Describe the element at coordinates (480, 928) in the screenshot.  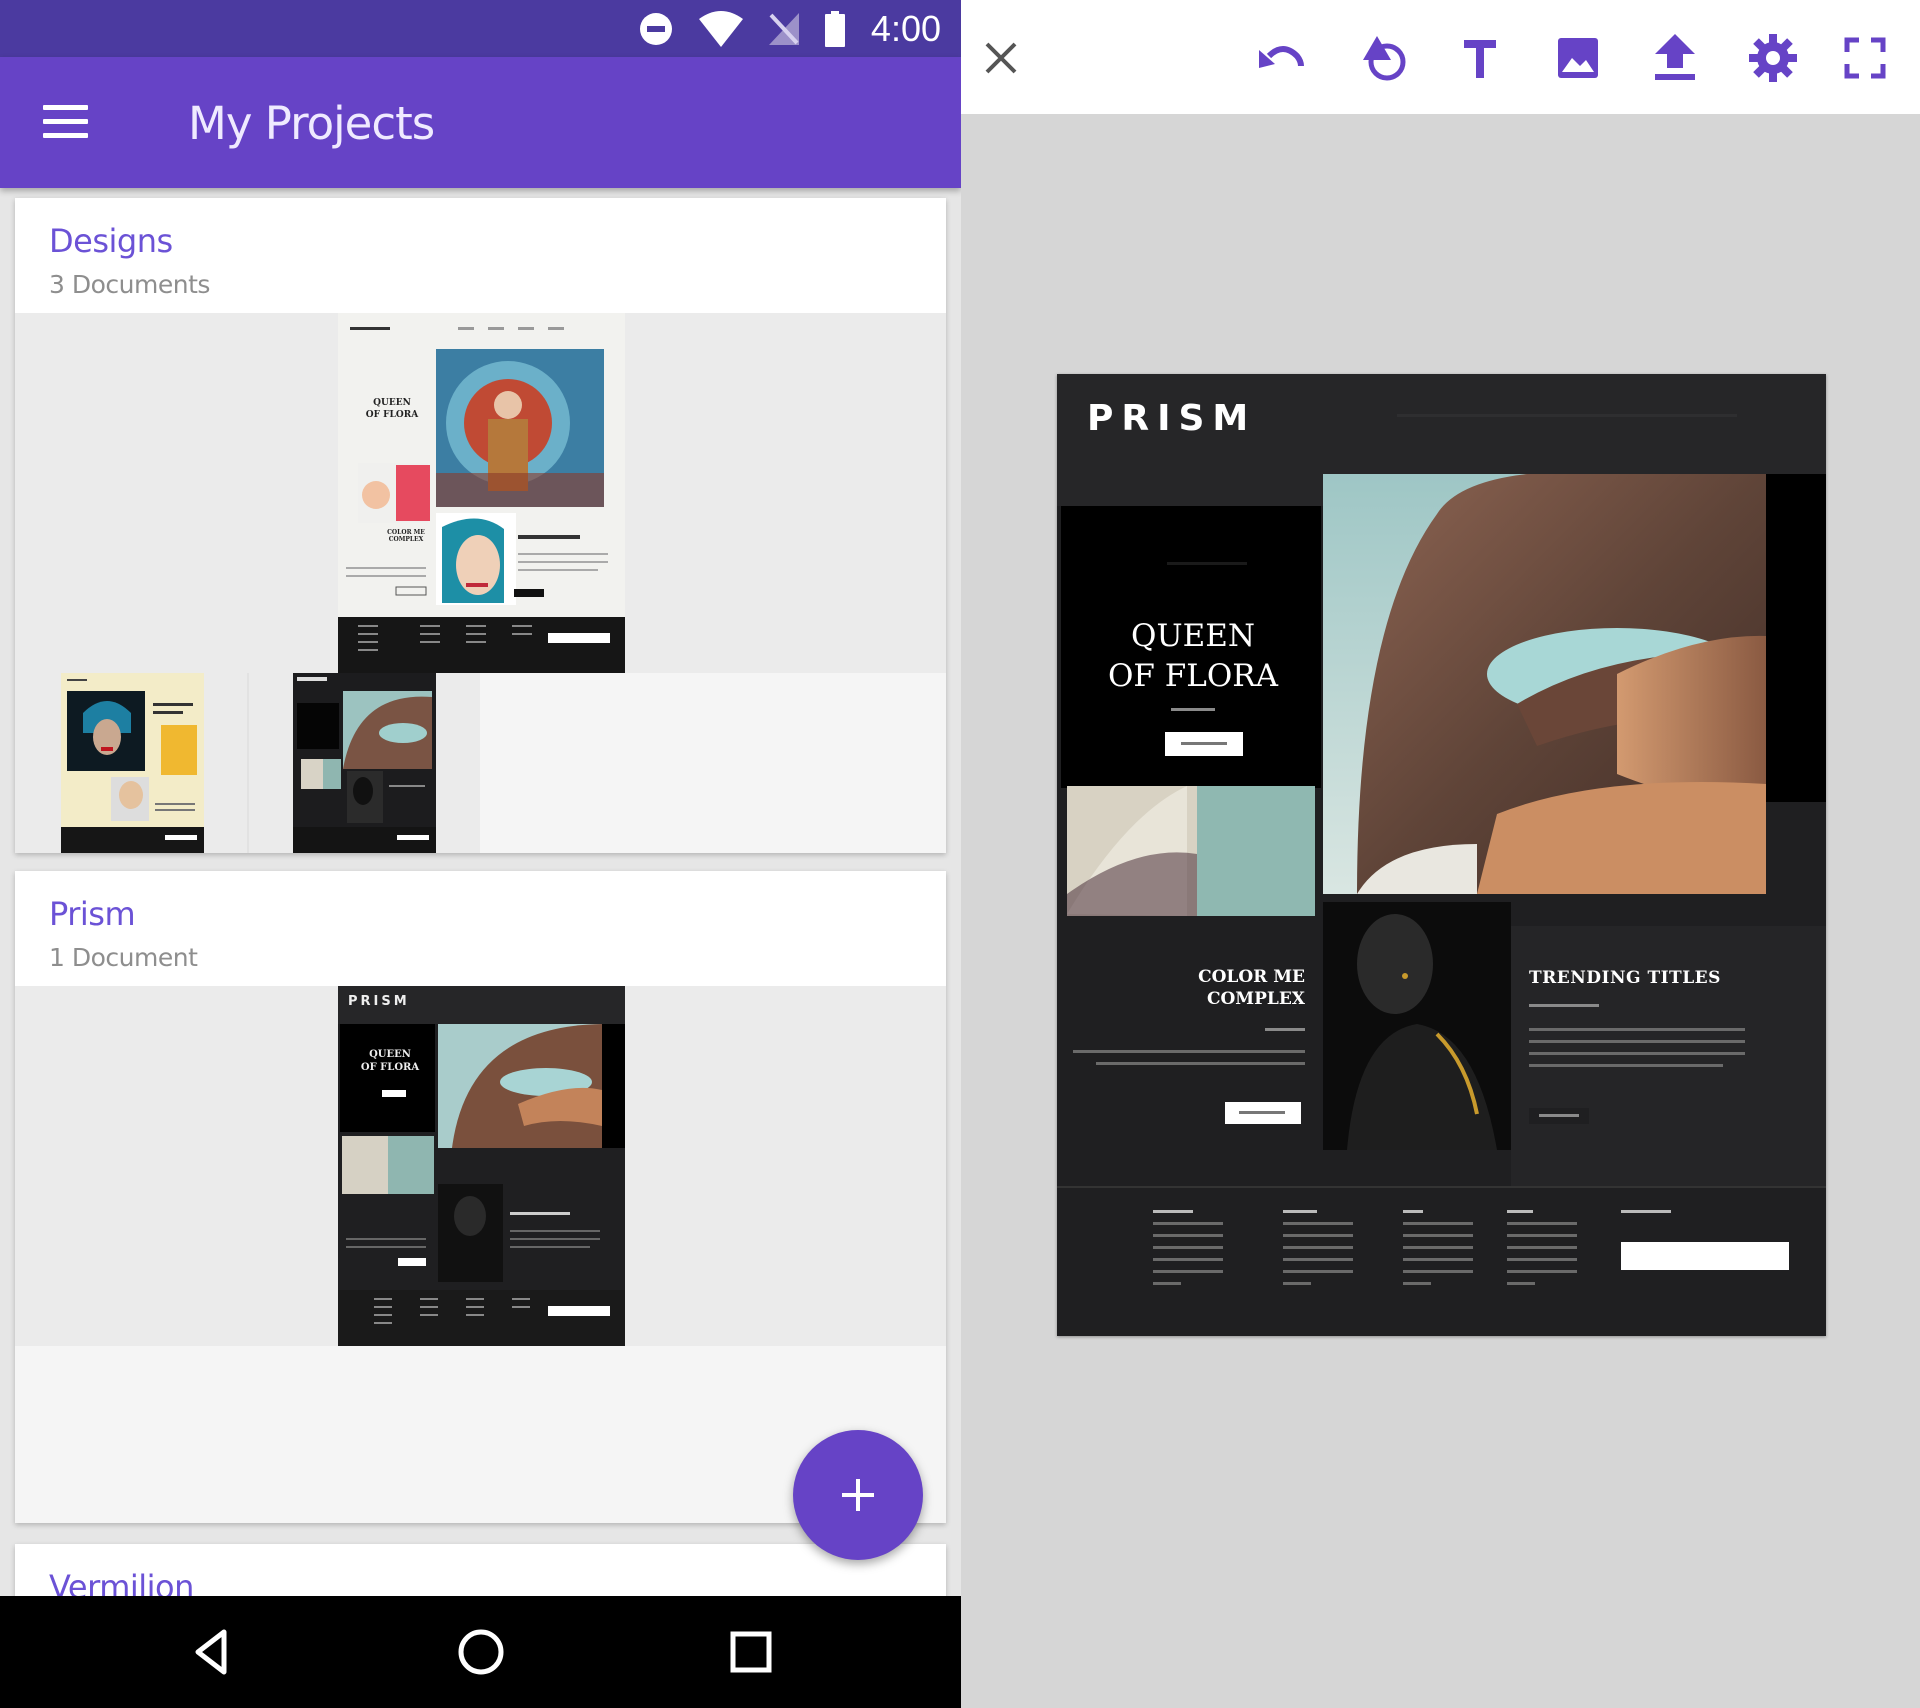
I see `project-card-header: Prism 1 Document` at that location.